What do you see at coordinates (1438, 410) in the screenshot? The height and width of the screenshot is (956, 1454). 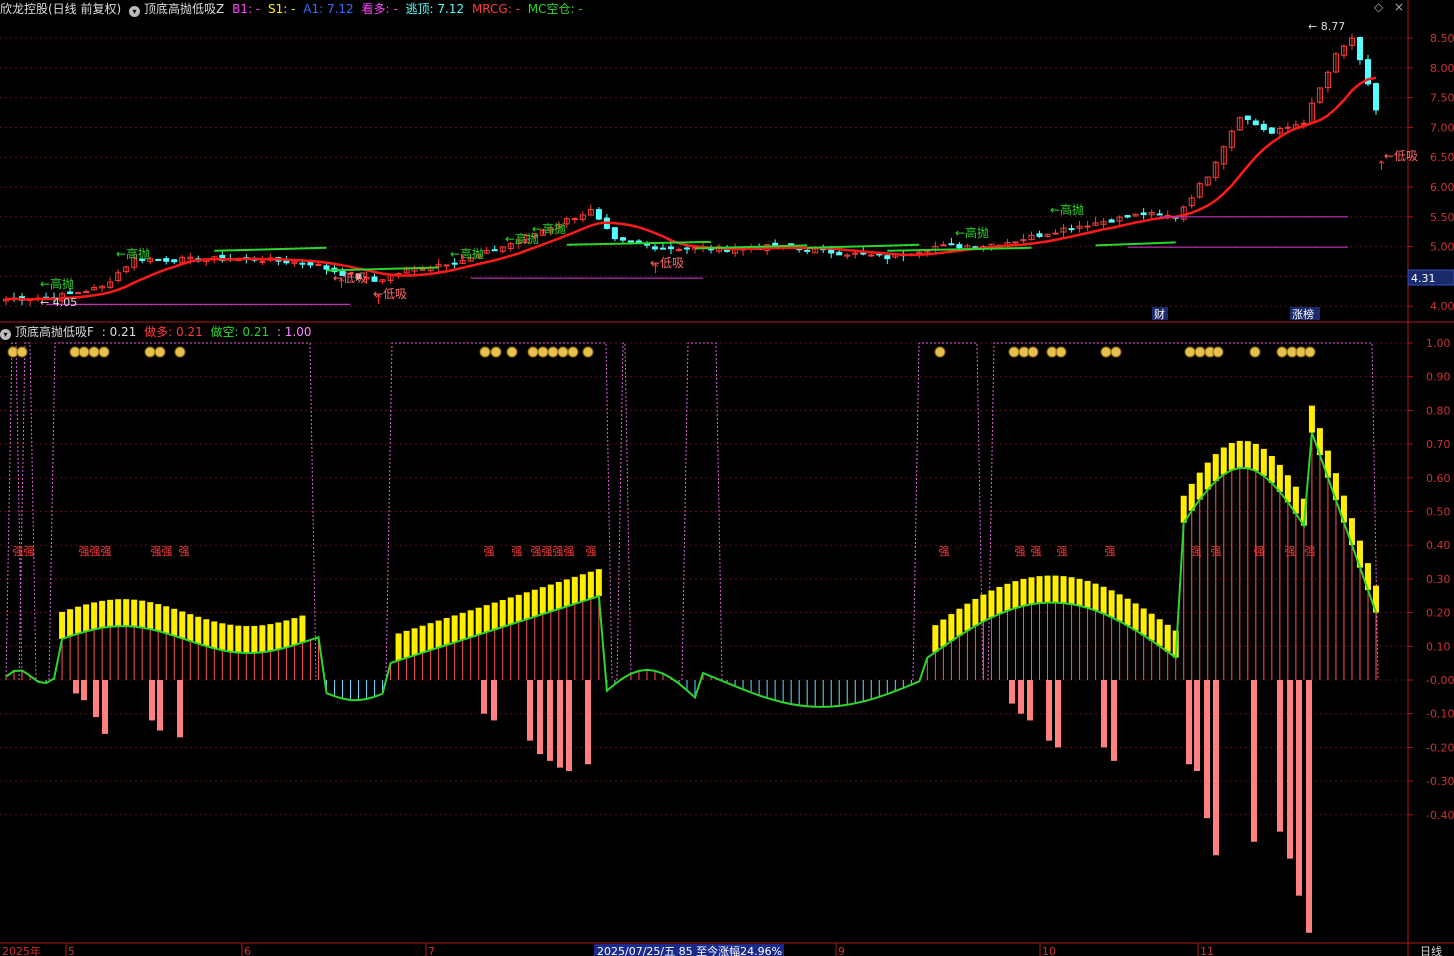 I see `sub-tick-label: 0.80` at bounding box center [1438, 410].